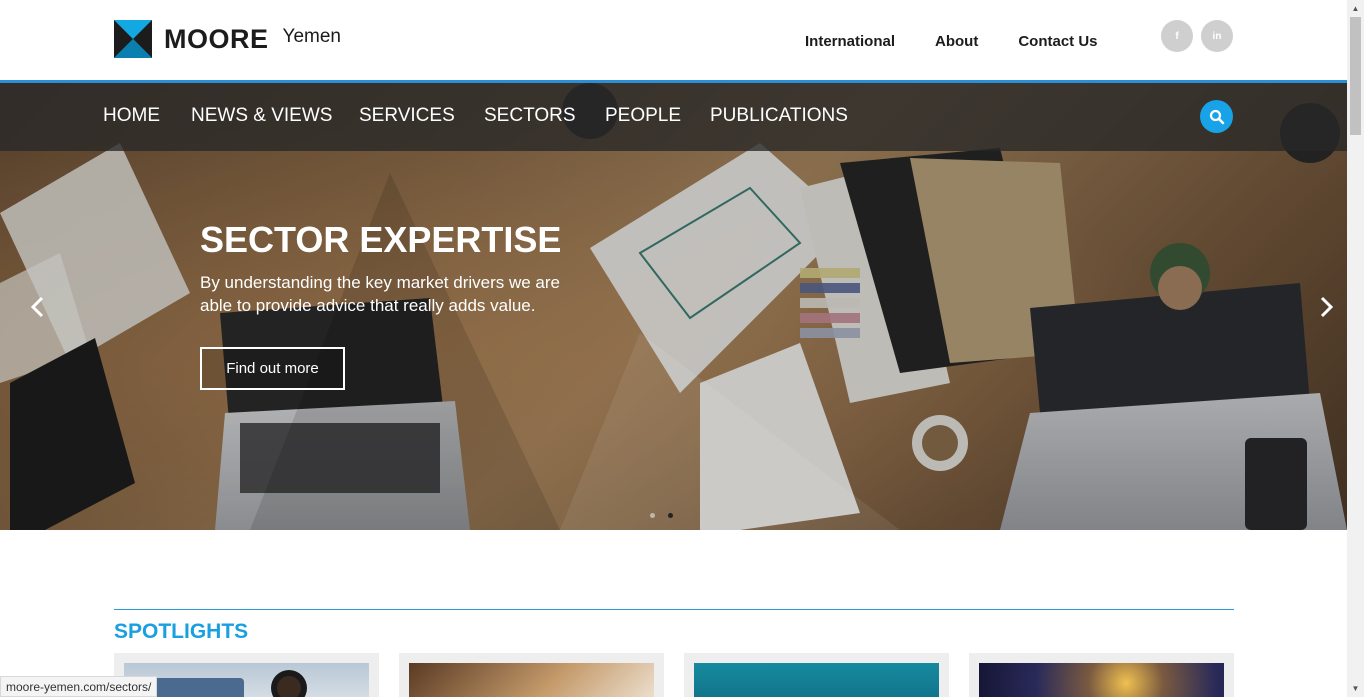  I want to click on logo-country: Yemen, so click(311, 36).